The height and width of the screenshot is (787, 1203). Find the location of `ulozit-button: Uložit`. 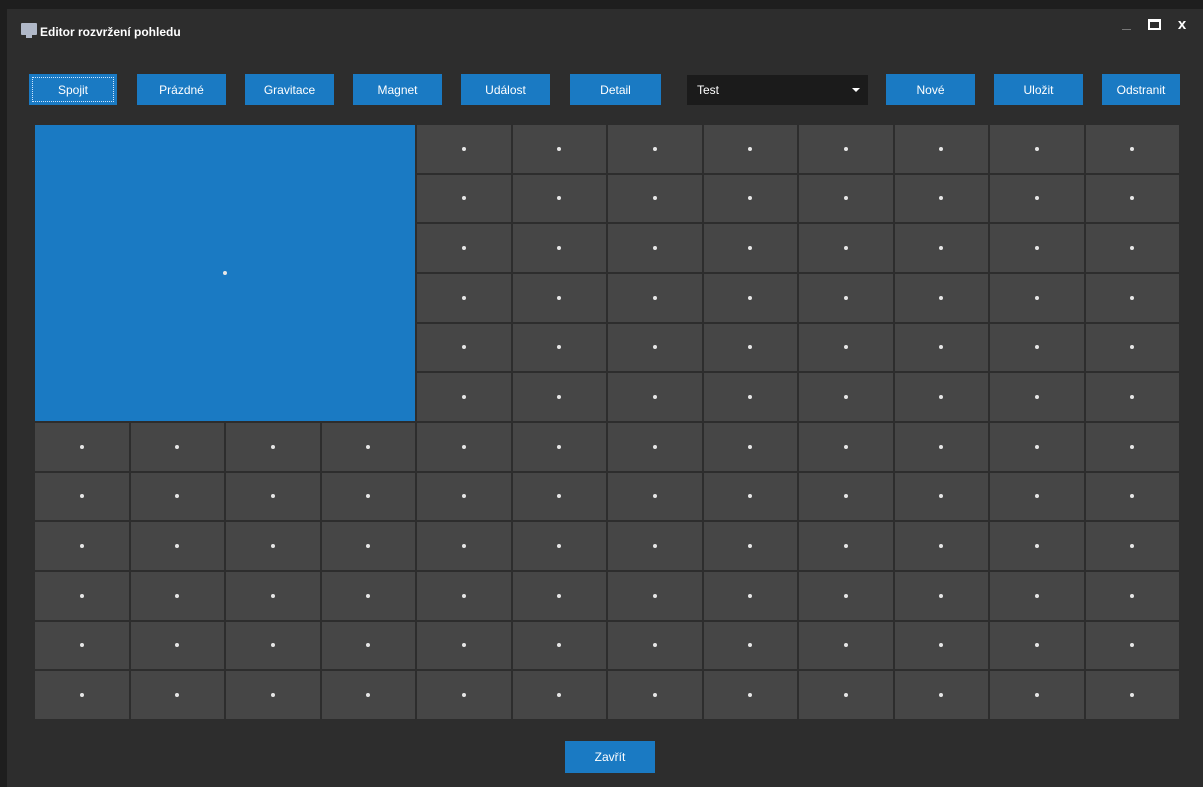

ulozit-button: Uložit is located at coordinates (1038, 89).